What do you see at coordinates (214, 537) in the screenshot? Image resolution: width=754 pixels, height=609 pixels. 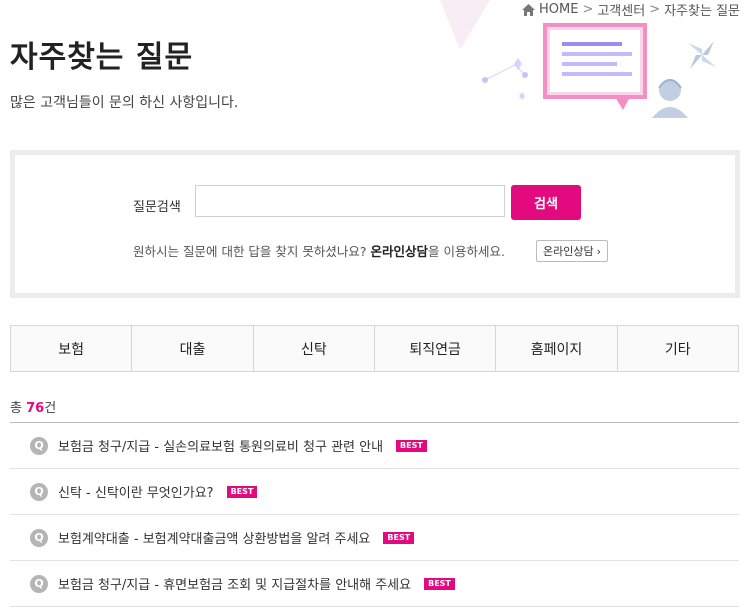 I see `faq-question: 보험계약대출 - 보험계약대출금액 상환방법을 알려 주세요` at bounding box center [214, 537].